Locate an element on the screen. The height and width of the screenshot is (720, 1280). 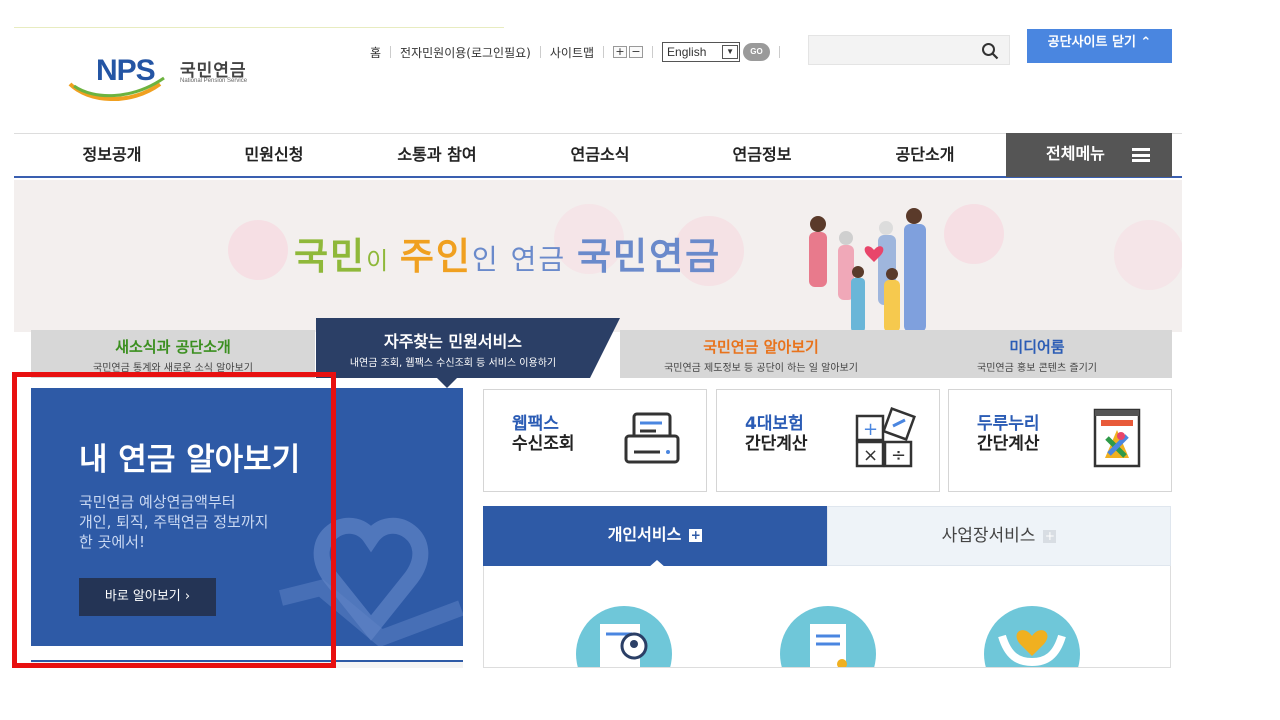
service-title-line1: 4대보험 is located at coordinates (774, 424).